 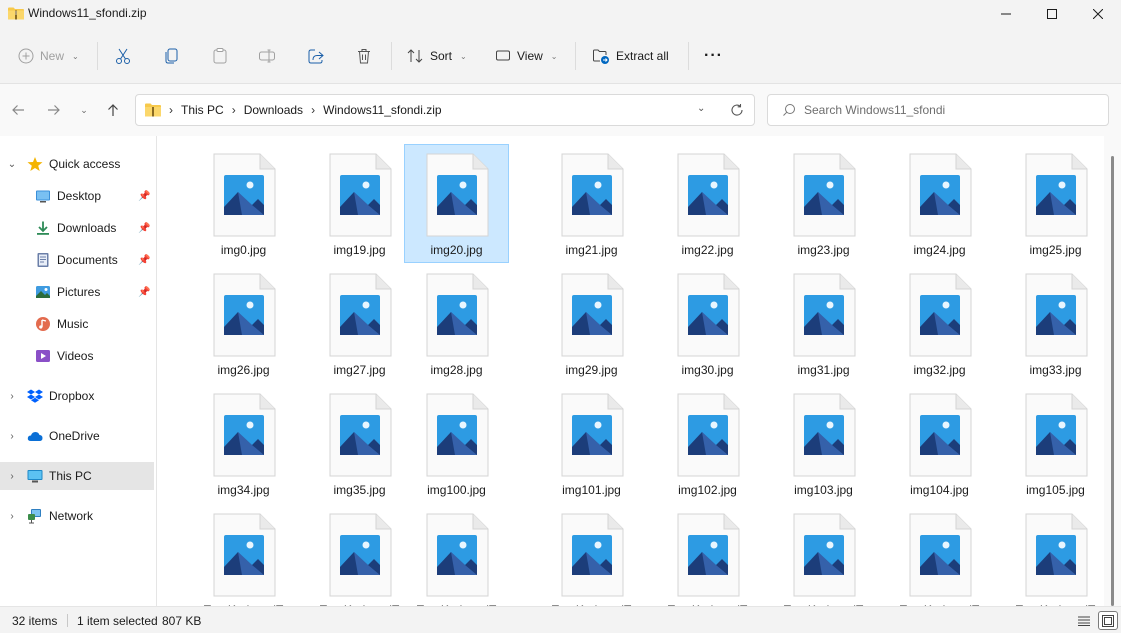 What do you see at coordinates (267, 56) in the screenshot?
I see `rename-button` at bounding box center [267, 56].